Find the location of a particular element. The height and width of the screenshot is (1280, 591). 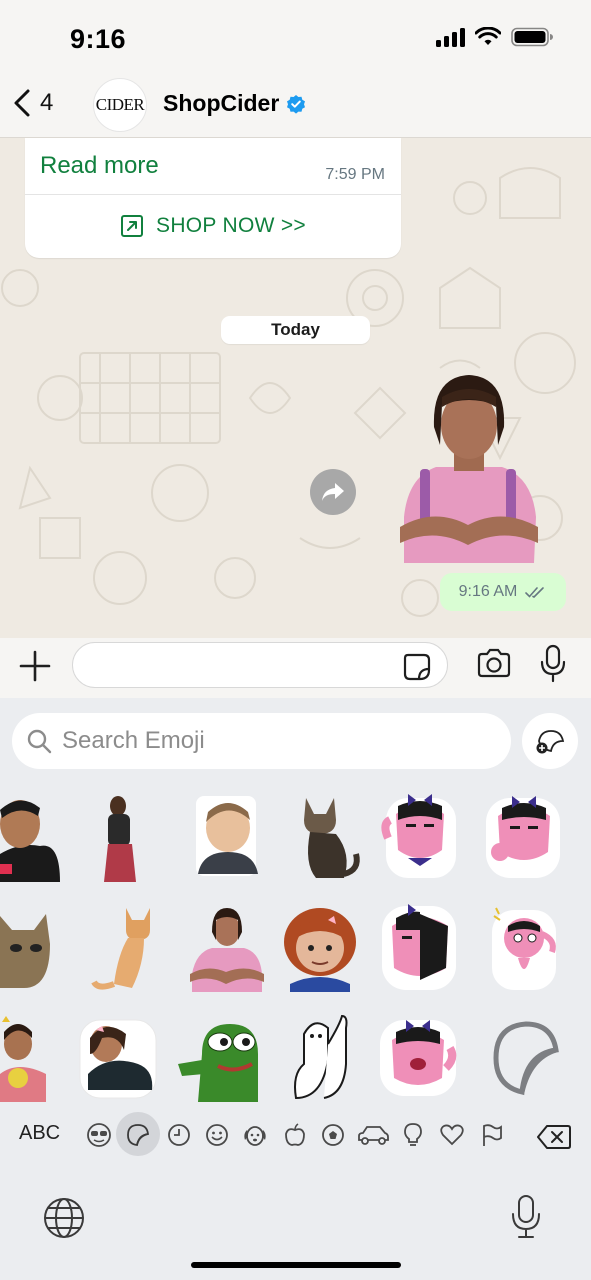

frequent-icon is located at coordinates (99, 1135).